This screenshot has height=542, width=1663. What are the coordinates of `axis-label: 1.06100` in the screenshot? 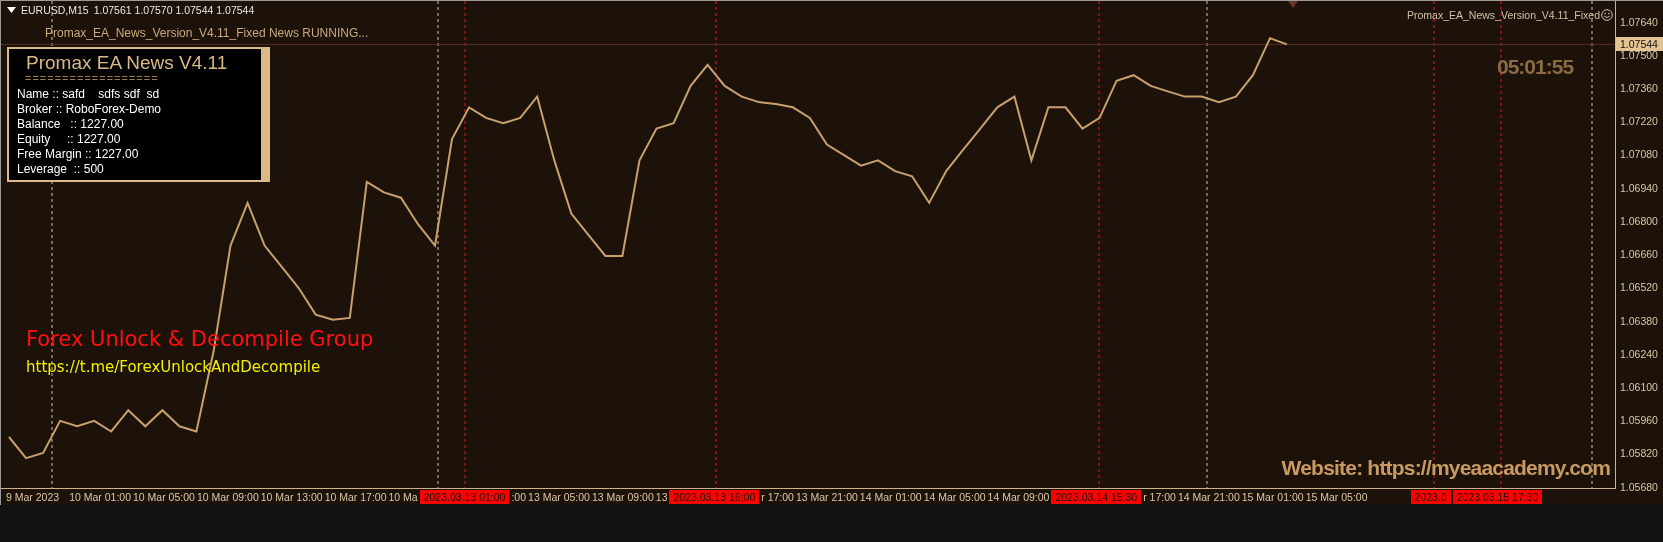 It's located at (1639, 386).